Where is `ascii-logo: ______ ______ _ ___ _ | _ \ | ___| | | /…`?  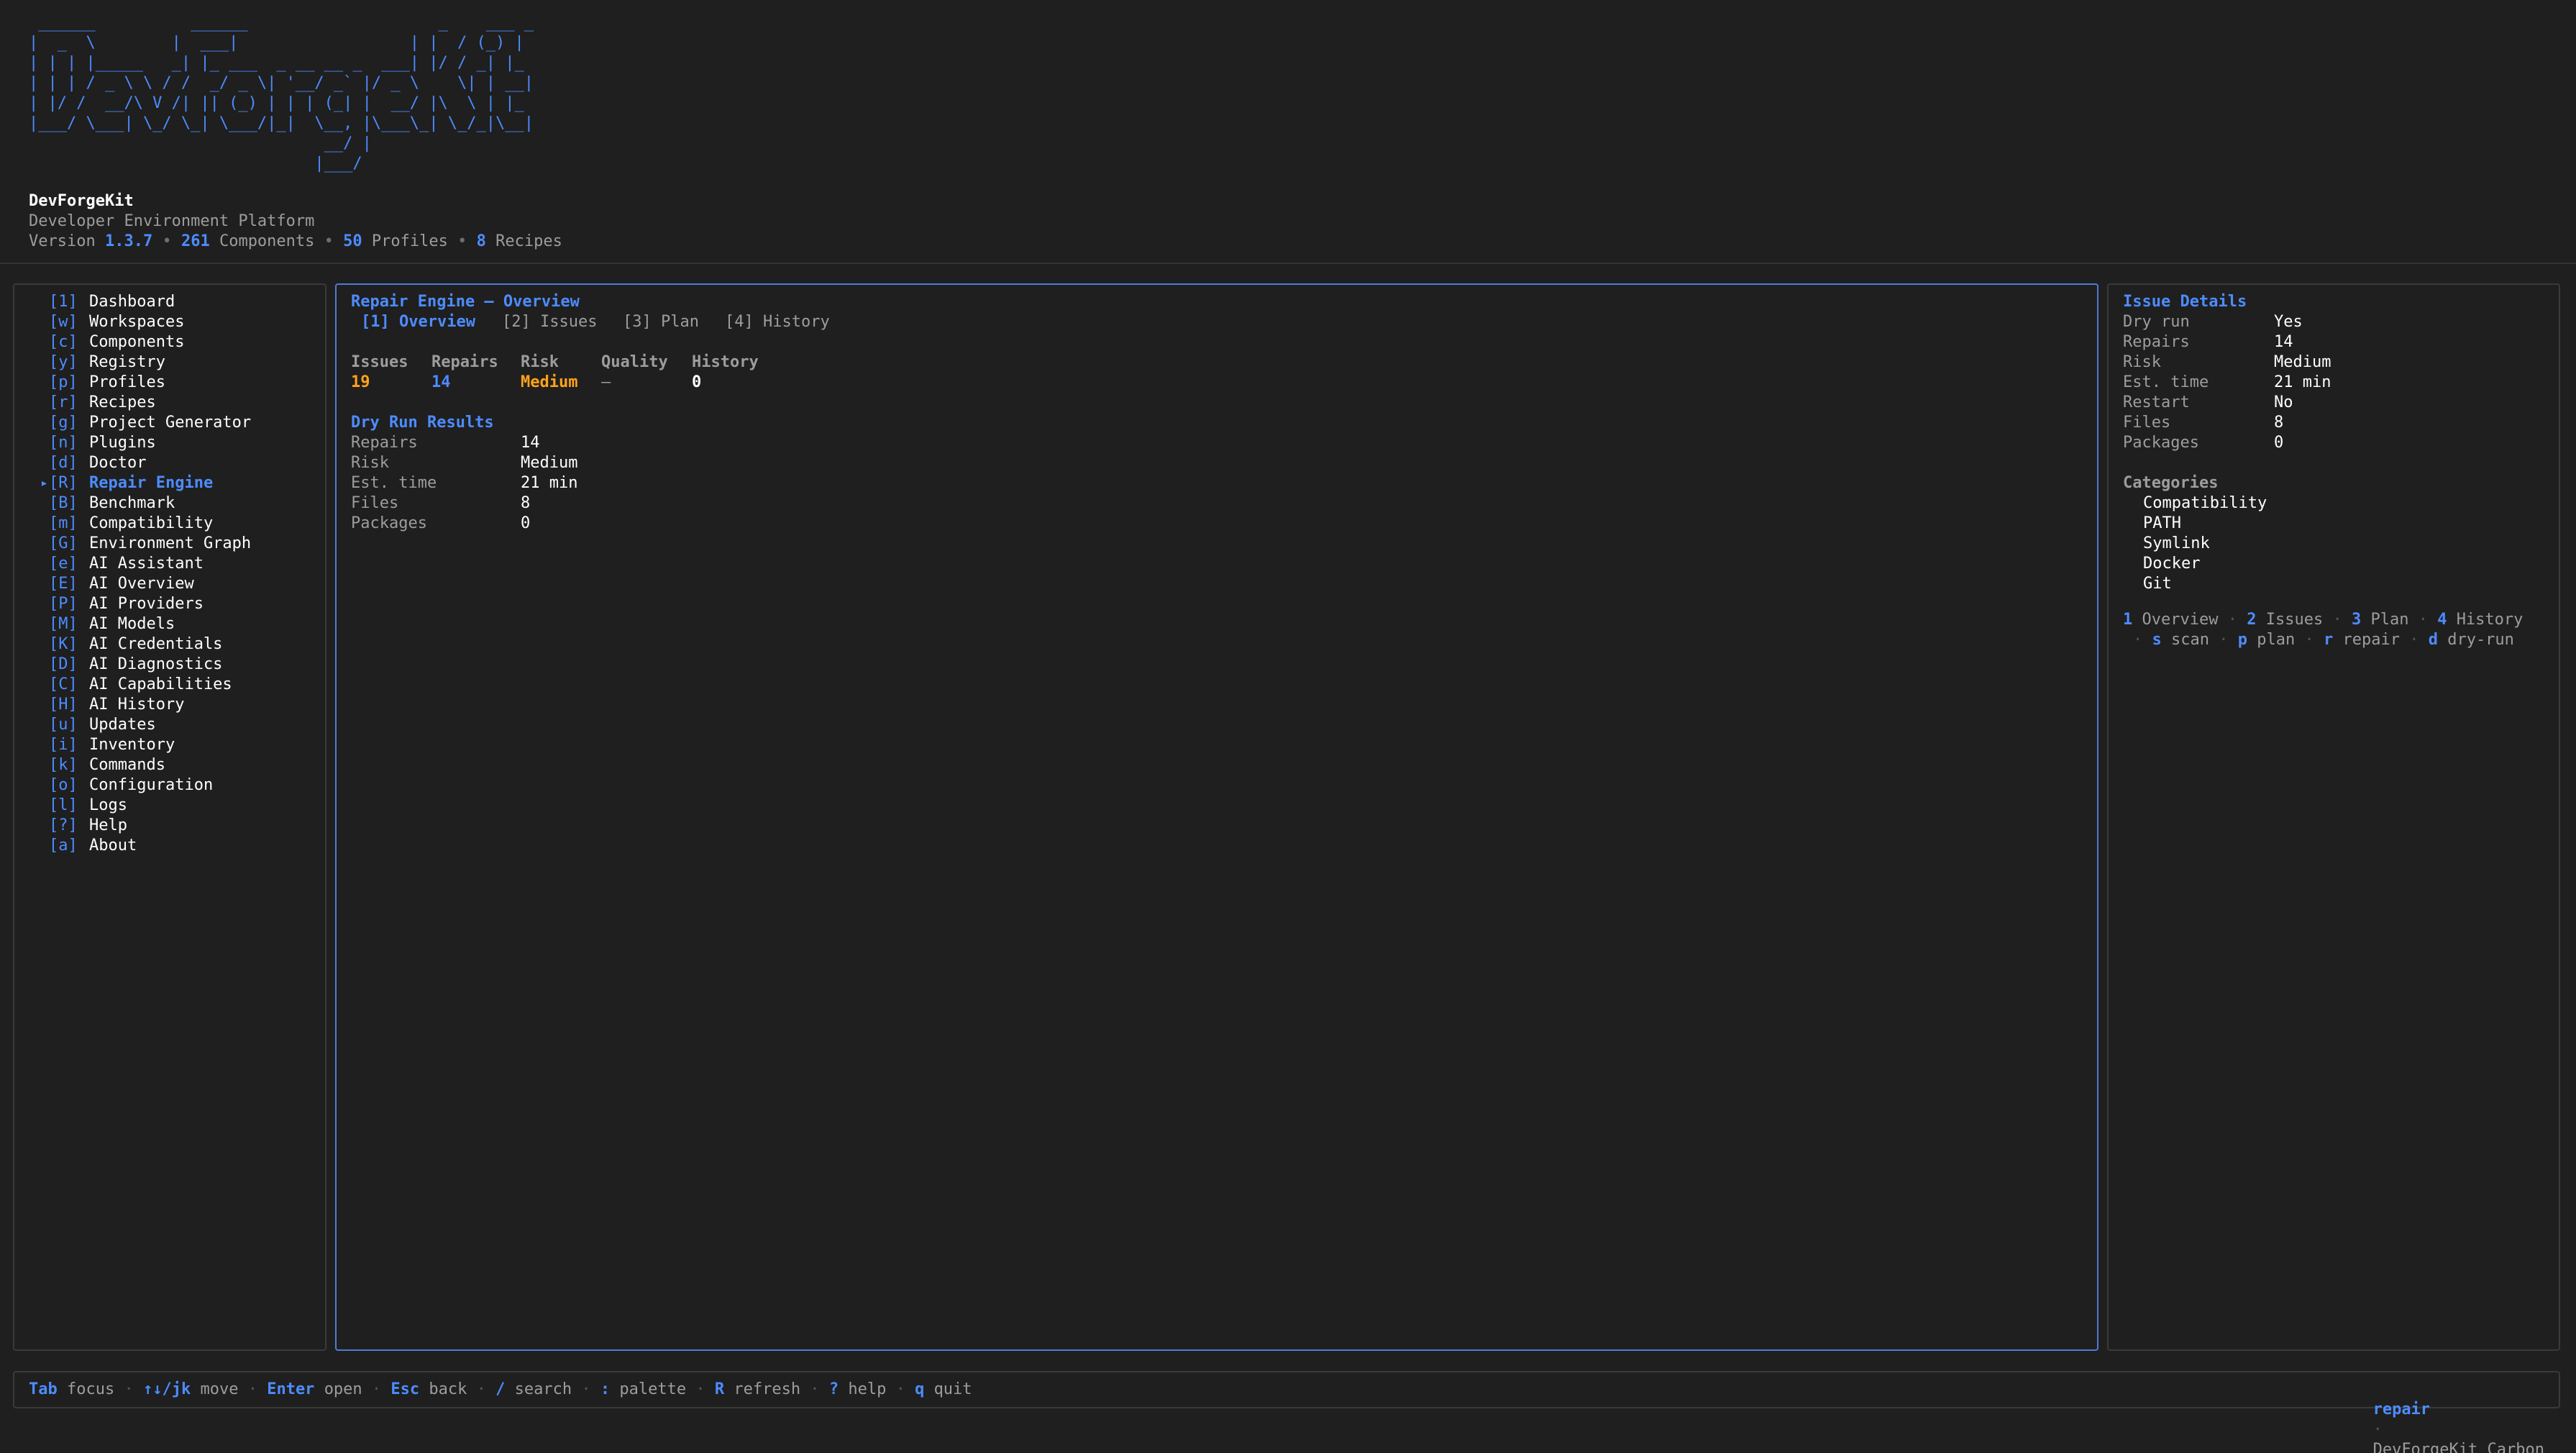 ascii-logo: ______ ______ _ ___ _ | _ \ | ___| | | /… is located at coordinates (281, 93).